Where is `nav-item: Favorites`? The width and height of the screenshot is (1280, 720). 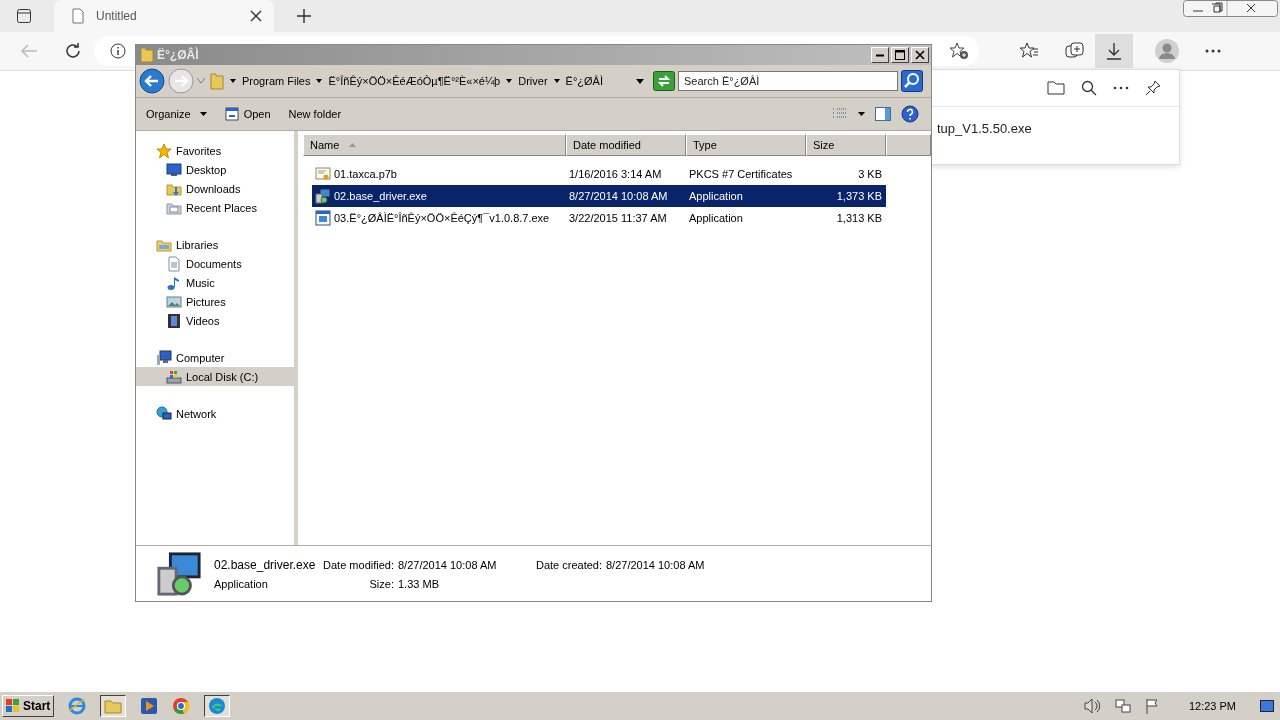 nav-item: Favorites is located at coordinates (215, 150).